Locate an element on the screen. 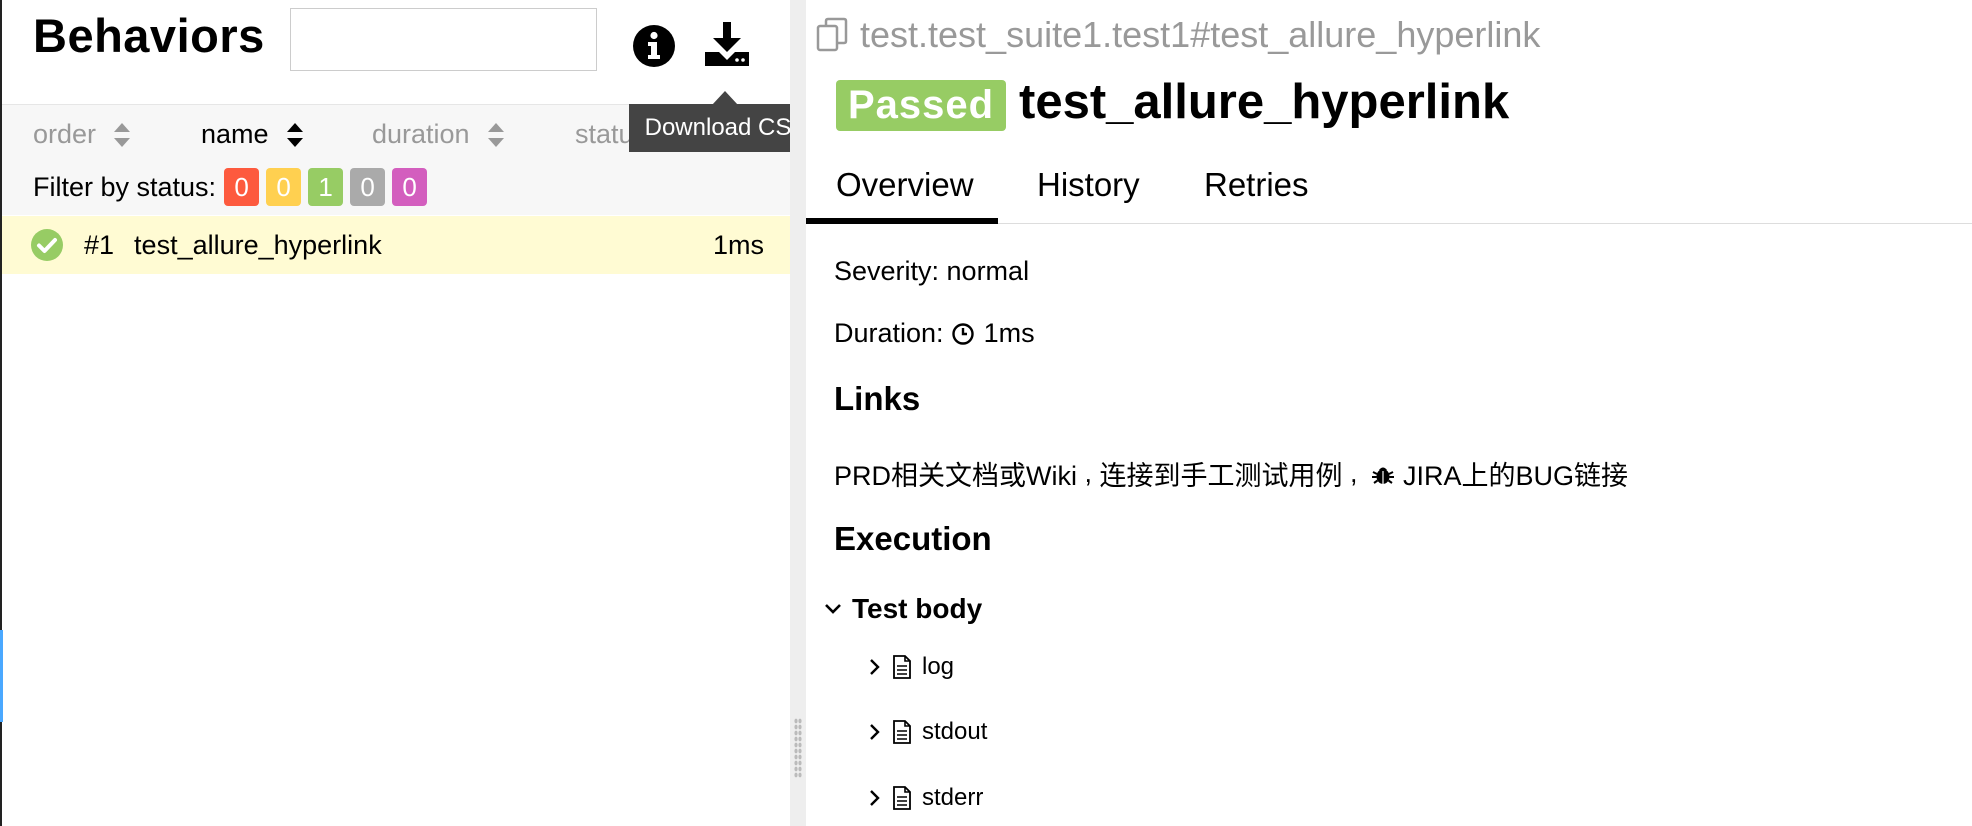 Image resolution: width=1972 pixels, height=826 pixels. status-filter: Filter by status: 0 0 1 0 0 is located at coordinates (233, 187).